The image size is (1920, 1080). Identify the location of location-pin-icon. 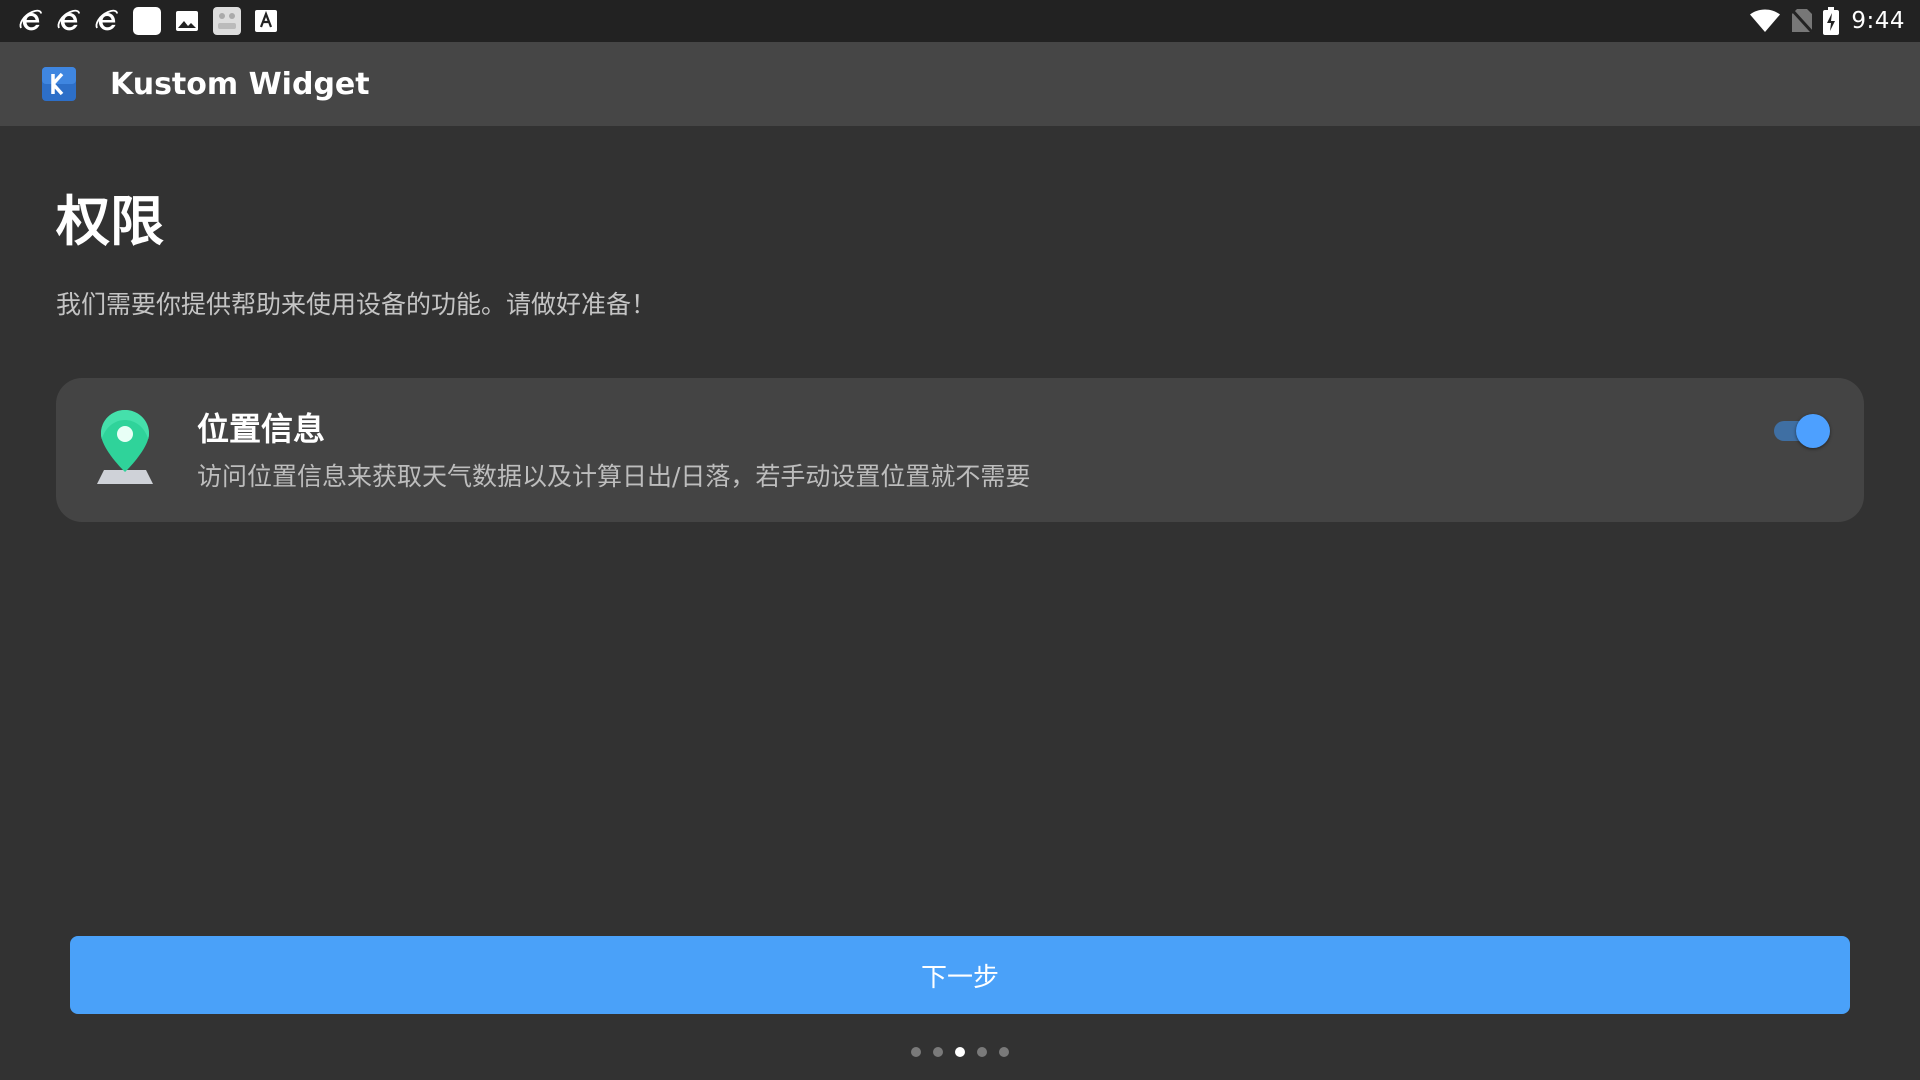
(125, 446).